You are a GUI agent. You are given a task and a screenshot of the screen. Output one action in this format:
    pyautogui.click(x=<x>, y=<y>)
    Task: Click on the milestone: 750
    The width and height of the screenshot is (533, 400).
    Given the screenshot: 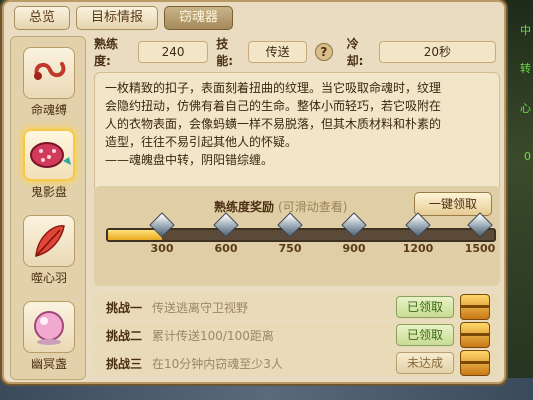 What is the action you would take?
    pyautogui.click(x=290, y=233)
    